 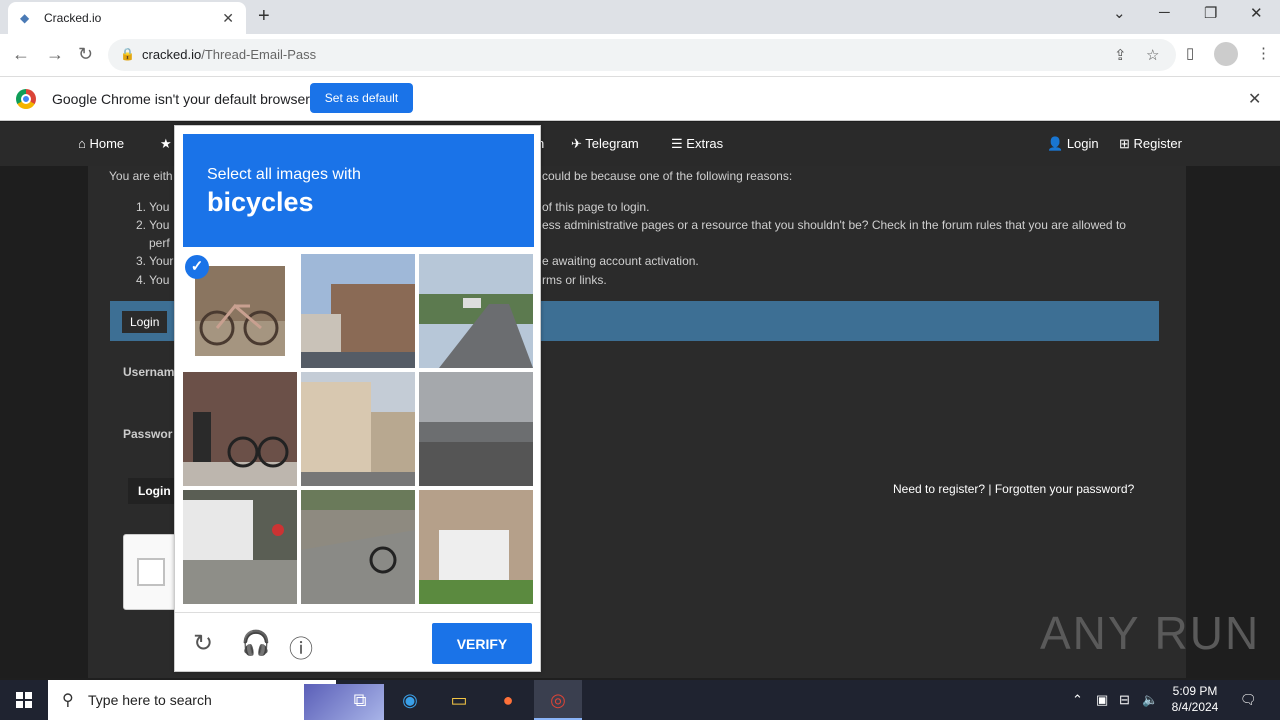 What do you see at coordinates (166, 144) in the screenshot?
I see `star-icon: ★` at bounding box center [166, 144].